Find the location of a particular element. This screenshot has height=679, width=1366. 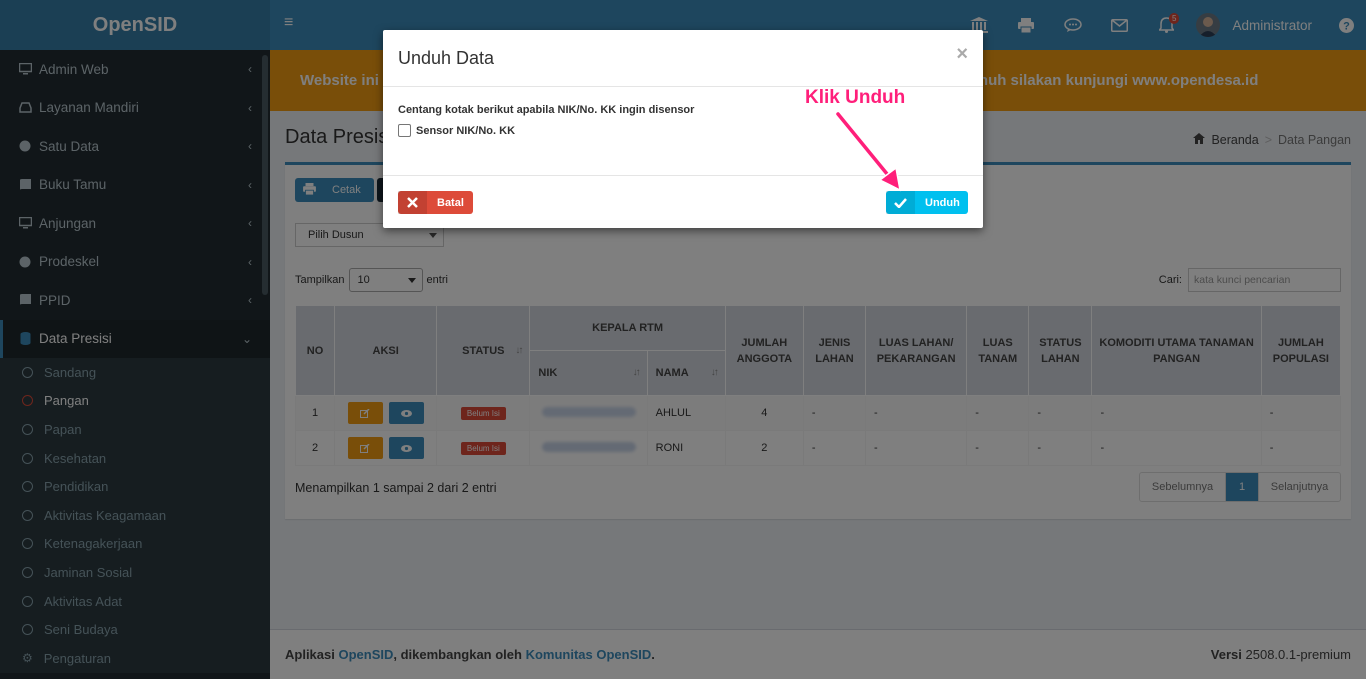

sensor-checkbox is located at coordinates (404, 130).